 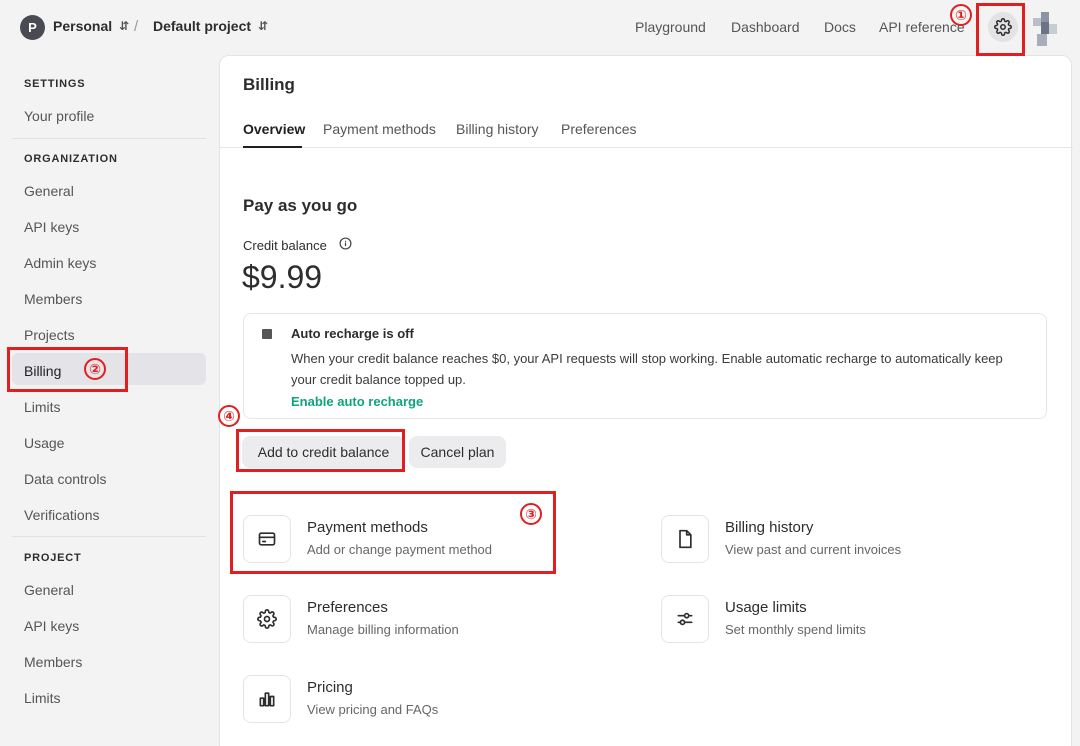 I want to click on sliders-icon, so click(x=685, y=619).